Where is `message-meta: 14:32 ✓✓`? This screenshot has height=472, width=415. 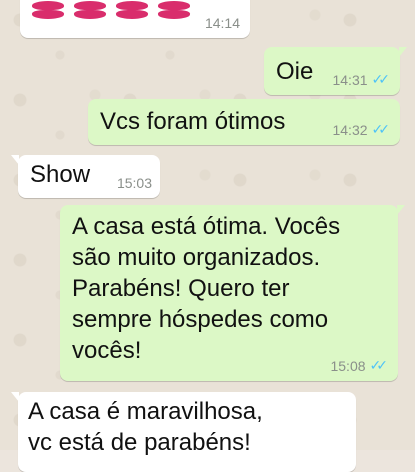
message-meta: 14:32 ✓✓ is located at coordinates (361, 130).